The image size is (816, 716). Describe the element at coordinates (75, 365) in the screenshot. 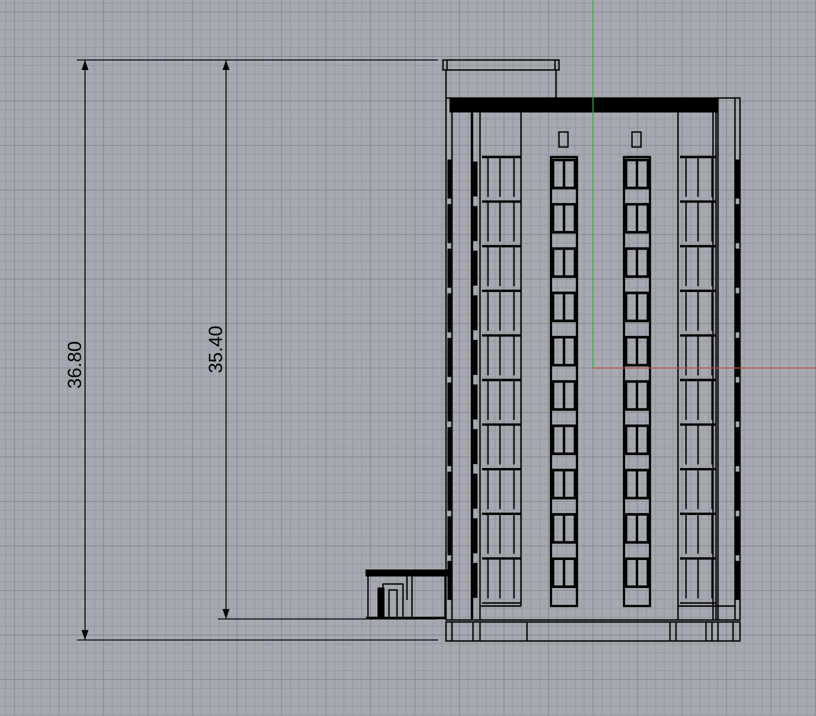

I see `dimension-label: 36.80` at that location.